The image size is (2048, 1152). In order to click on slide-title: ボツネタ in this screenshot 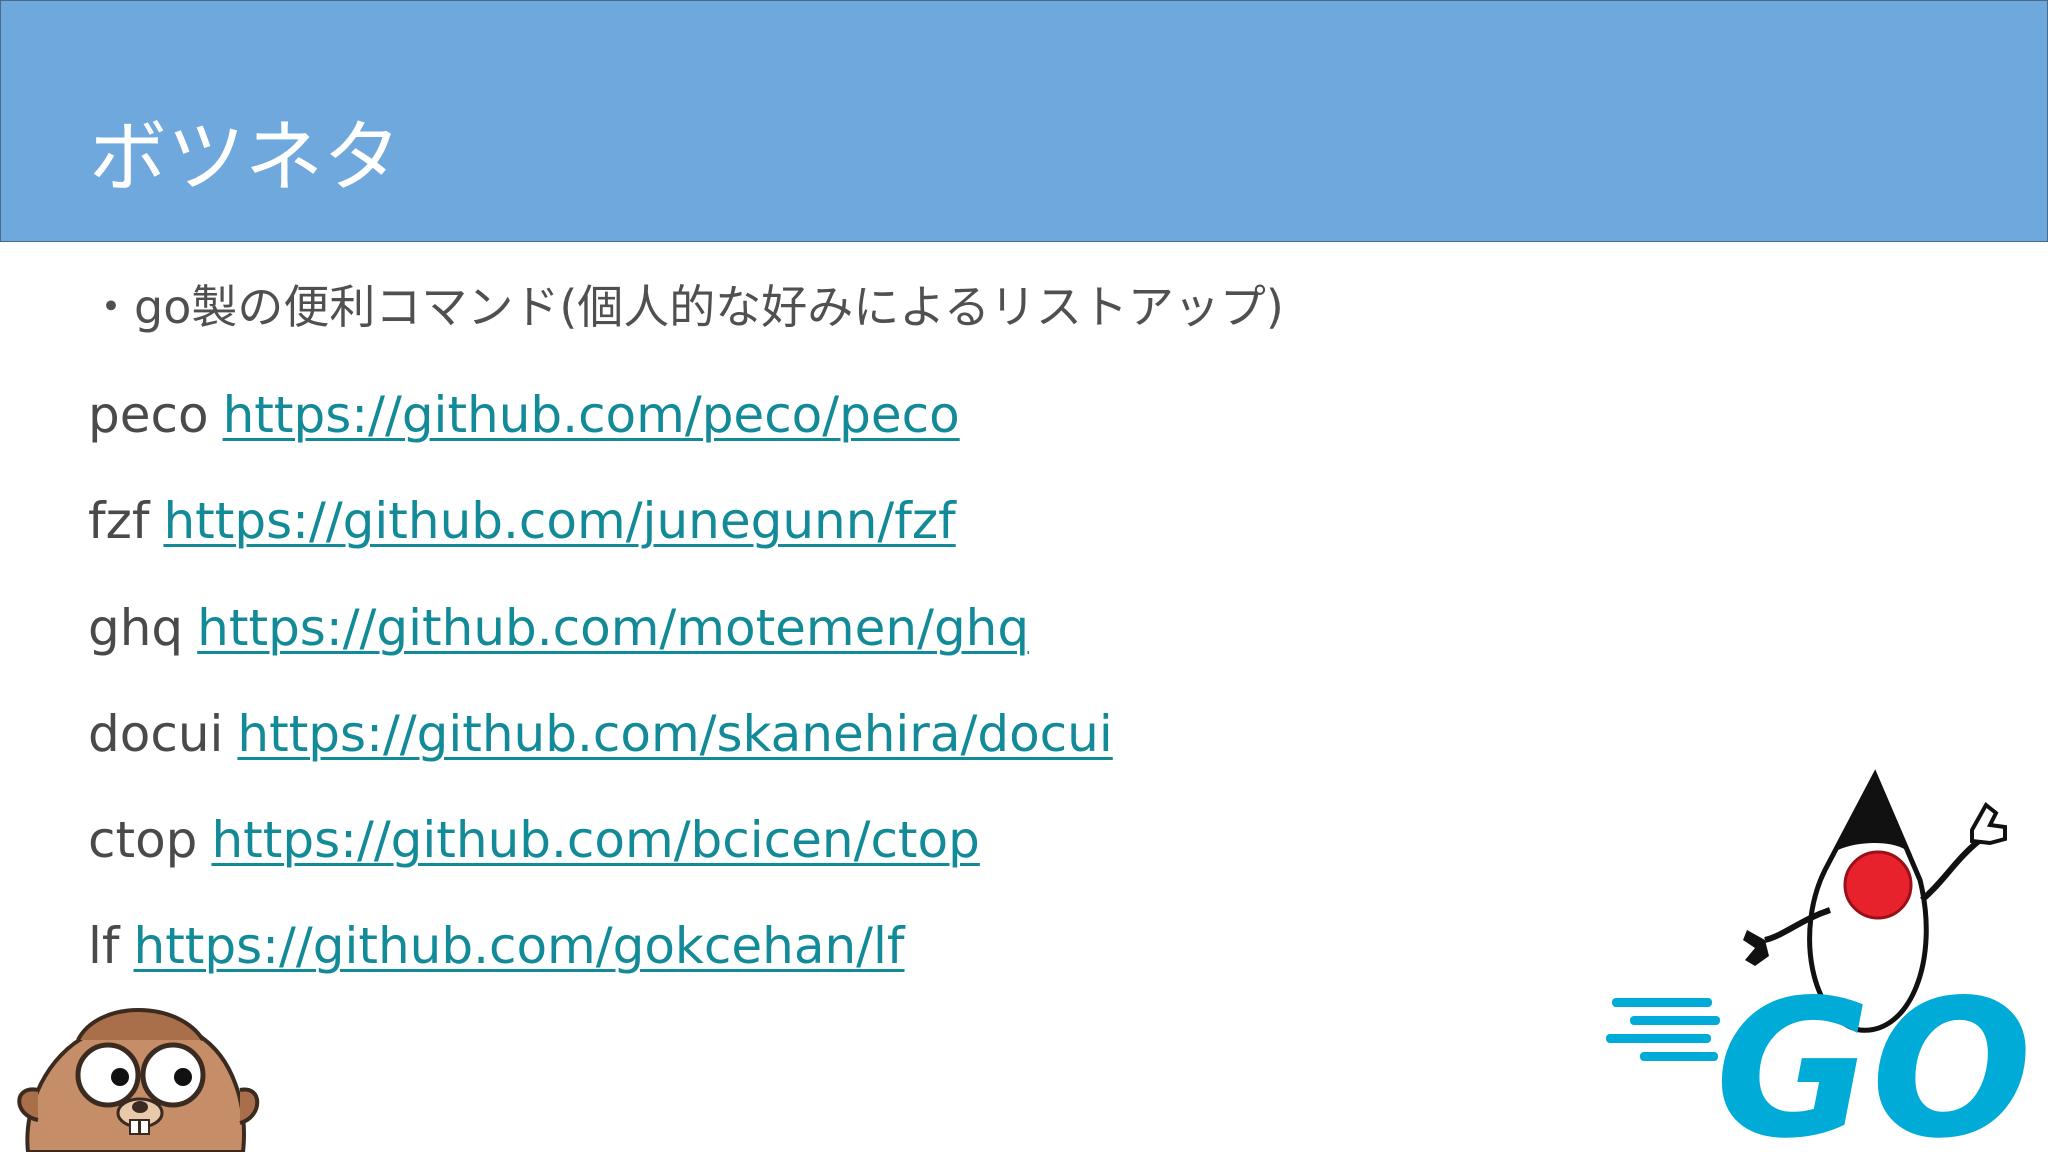, I will do `click(245, 158)`.